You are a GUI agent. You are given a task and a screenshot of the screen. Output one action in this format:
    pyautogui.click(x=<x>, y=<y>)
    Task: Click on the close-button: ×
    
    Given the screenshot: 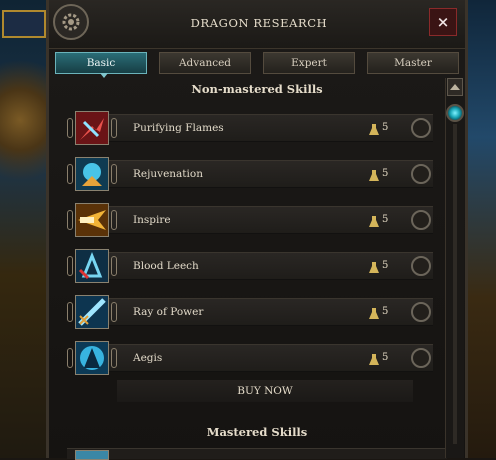 What is the action you would take?
    pyautogui.click(x=443, y=22)
    